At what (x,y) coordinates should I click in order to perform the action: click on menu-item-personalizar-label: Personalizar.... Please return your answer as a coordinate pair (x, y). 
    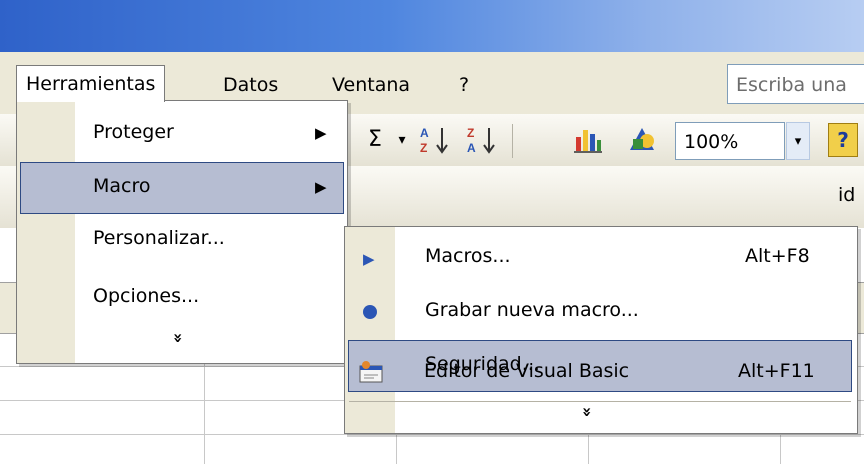
    Looking at the image, I should click on (159, 238).